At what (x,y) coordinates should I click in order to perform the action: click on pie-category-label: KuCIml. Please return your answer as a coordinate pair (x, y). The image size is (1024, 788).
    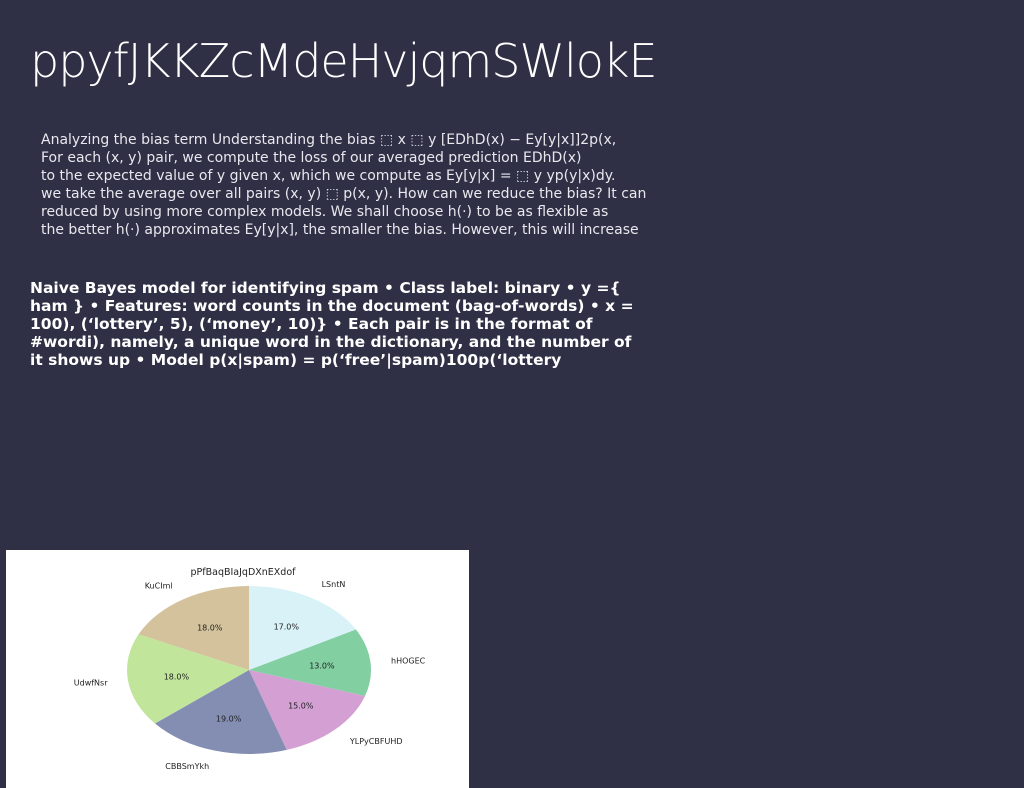
    Looking at the image, I should click on (159, 586).